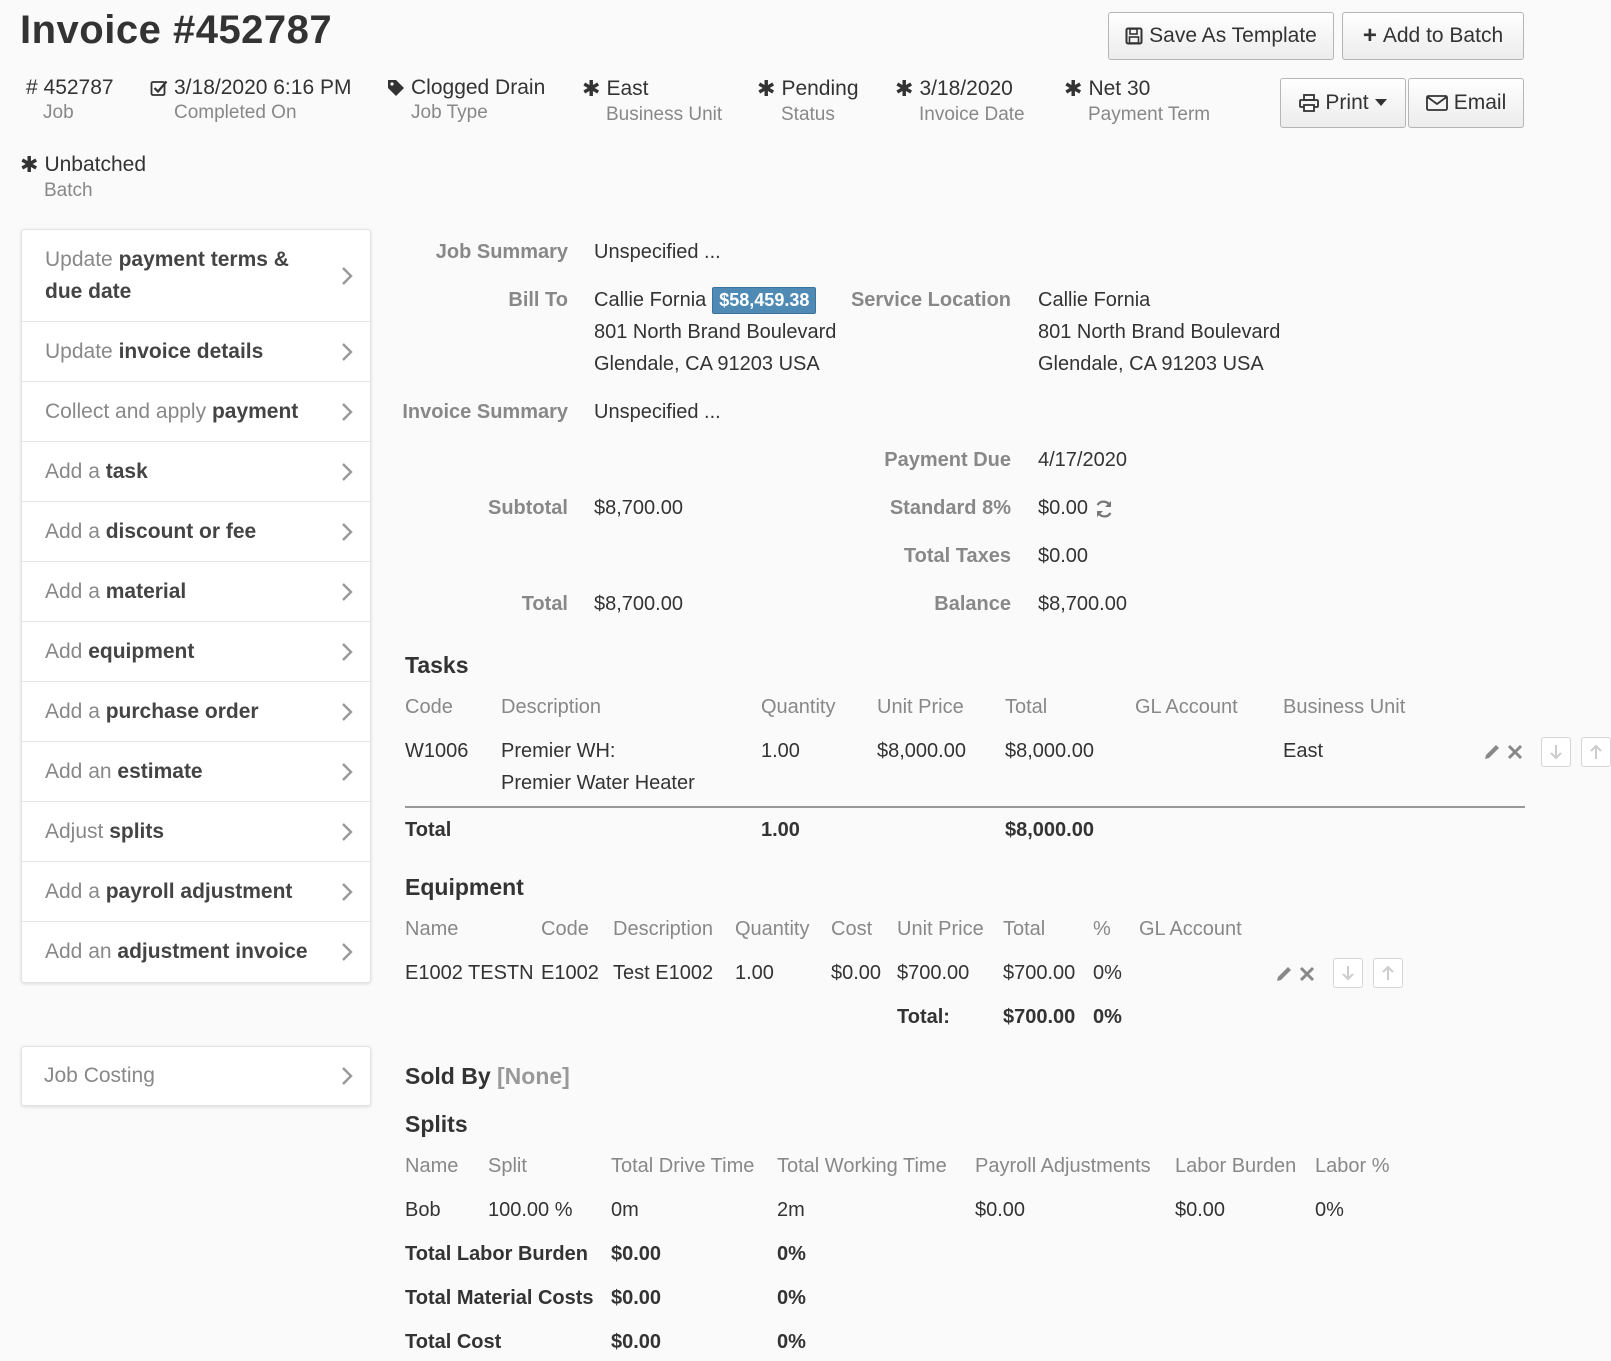  Describe the element at coordinates (650, 300) in the screenshot. I see `bill-to-name: Callie Fornia` at that location.